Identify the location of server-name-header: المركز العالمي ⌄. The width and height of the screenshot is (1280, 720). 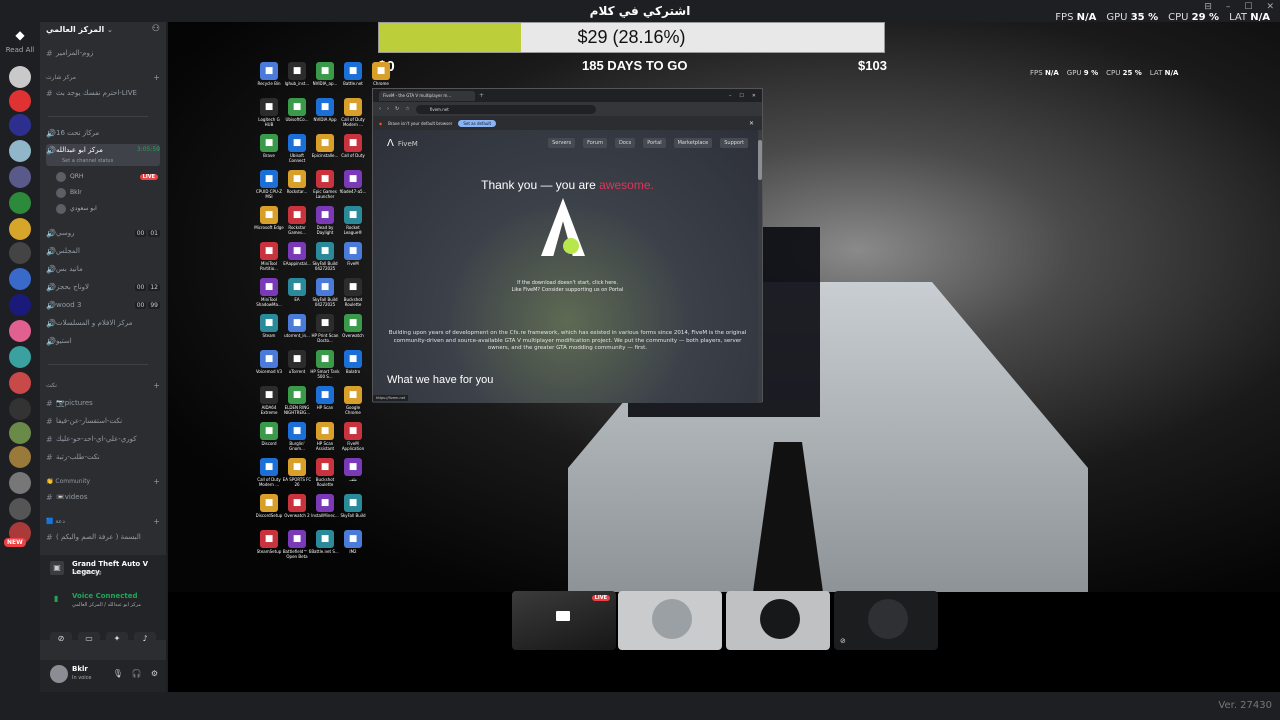
(79, 29).